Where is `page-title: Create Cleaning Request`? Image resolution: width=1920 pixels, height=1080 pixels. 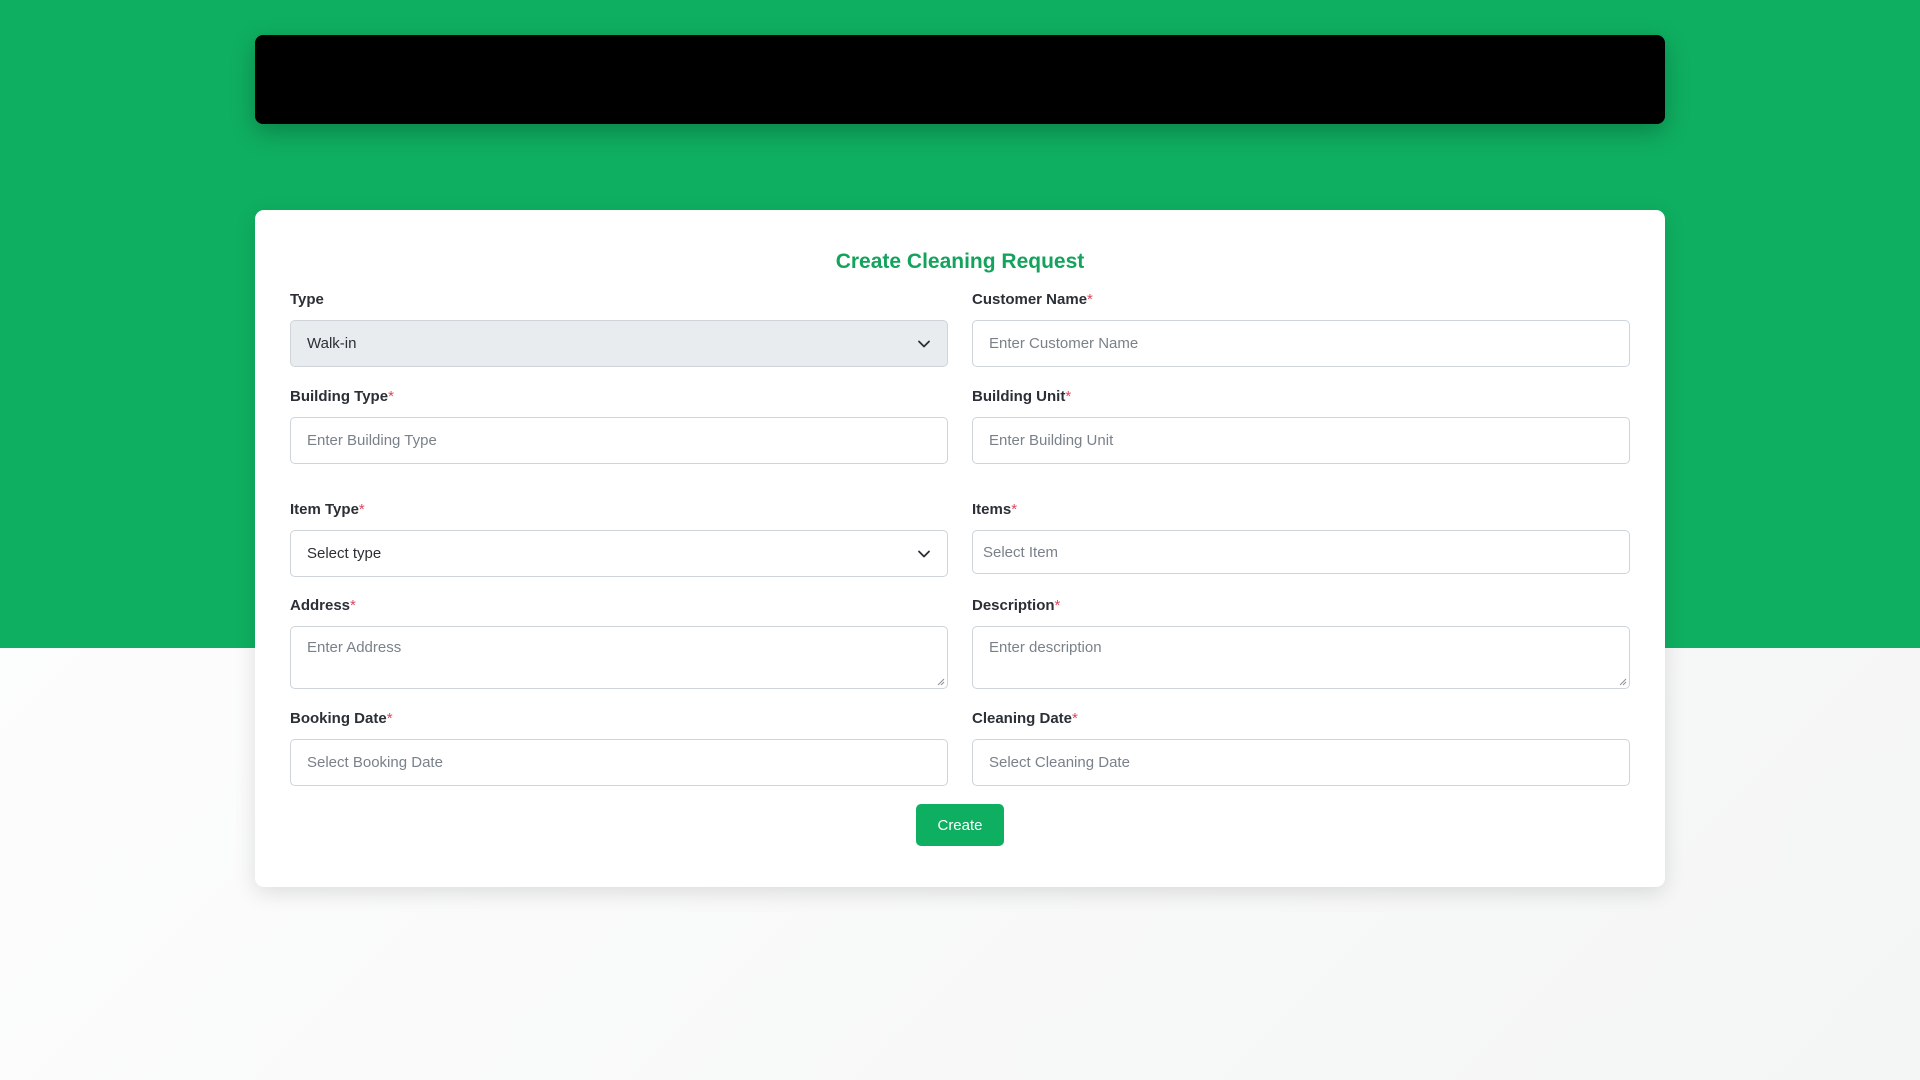 page-title: Create Cleaning Request is located at coordinates (960, 261).